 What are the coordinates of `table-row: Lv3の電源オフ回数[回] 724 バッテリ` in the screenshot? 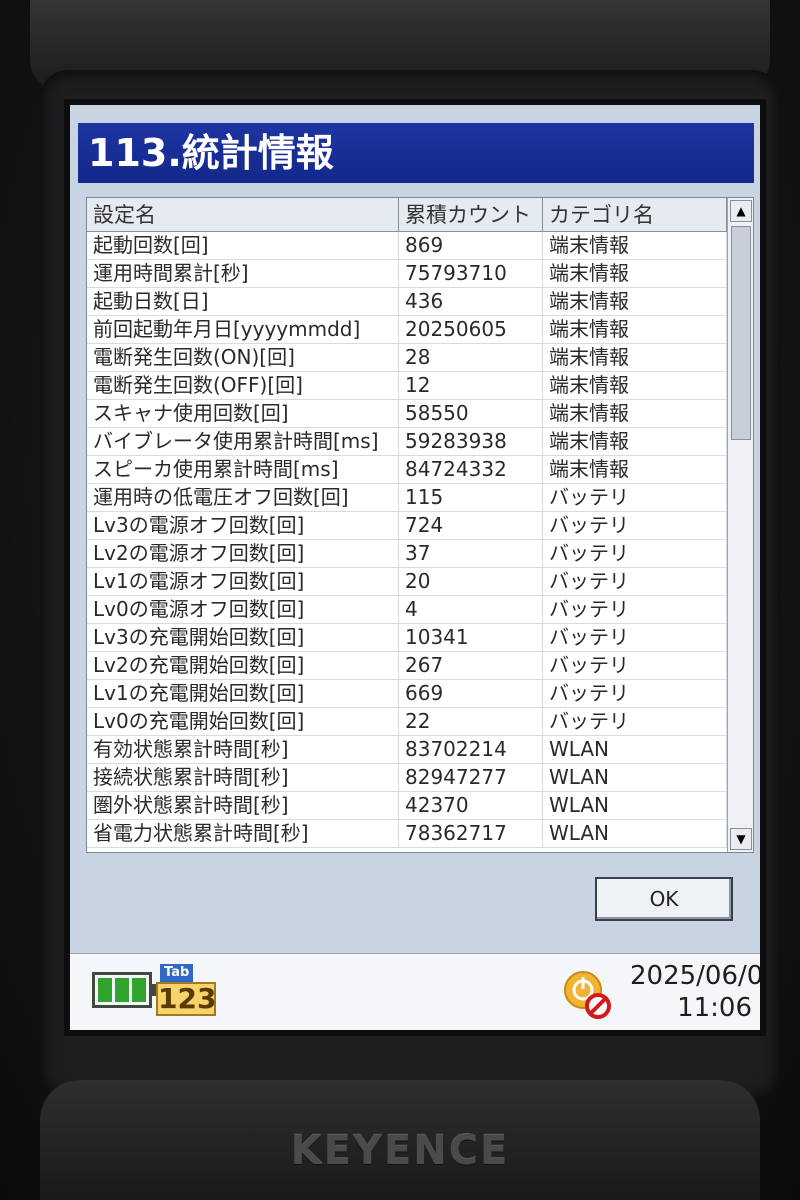 It's located at (407, 526).